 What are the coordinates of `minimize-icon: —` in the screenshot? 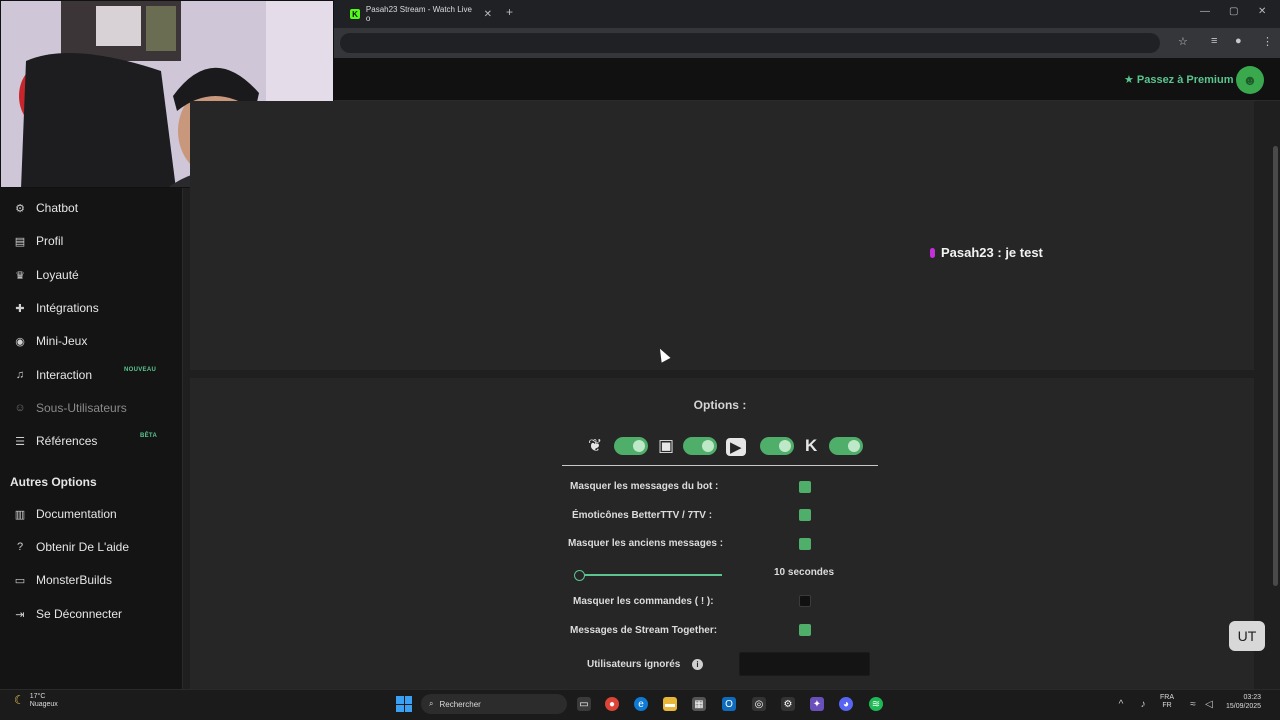 It's located at (1205, 11).